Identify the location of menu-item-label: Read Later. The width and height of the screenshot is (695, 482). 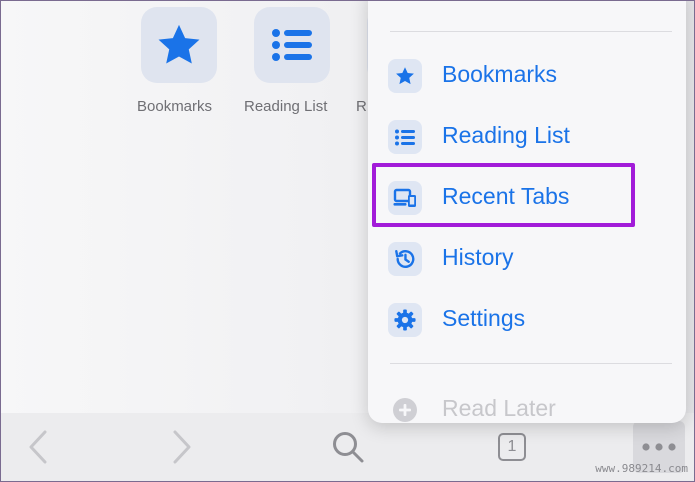
(499, 408).